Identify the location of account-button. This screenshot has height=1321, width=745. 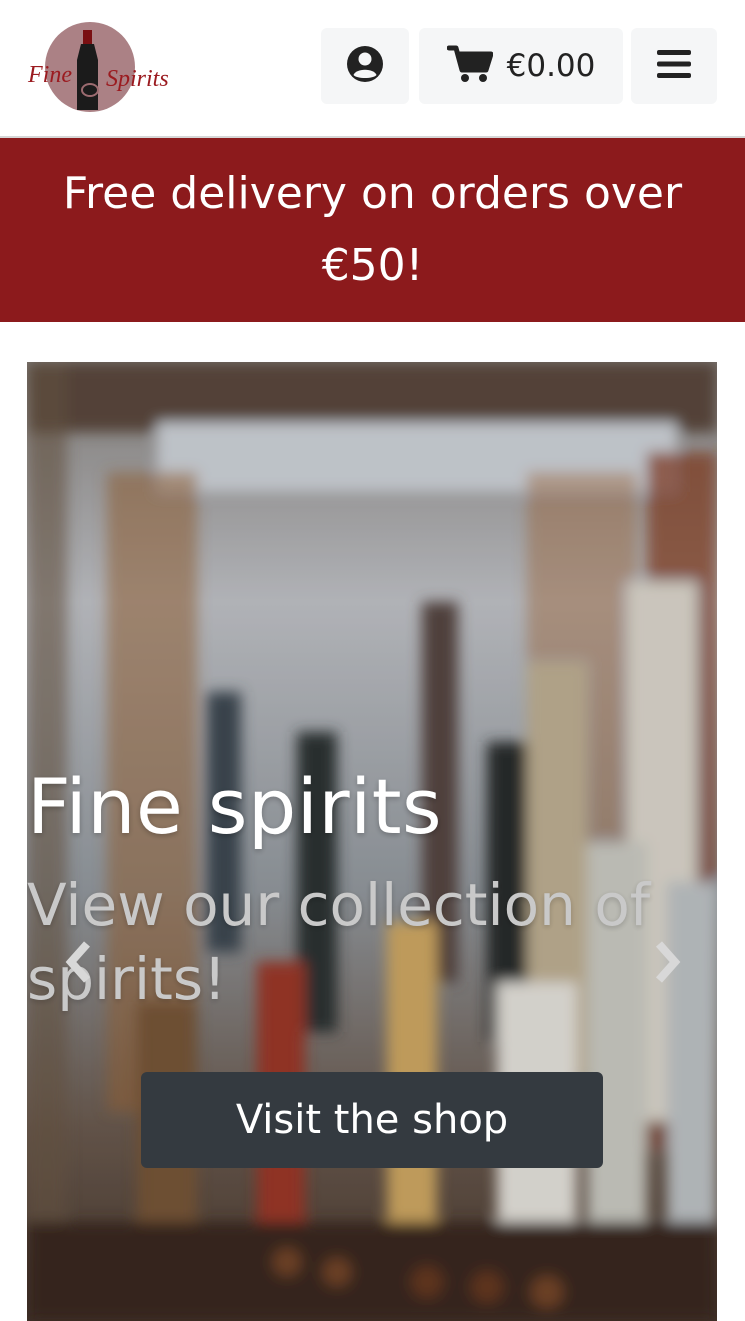
(365, 66).